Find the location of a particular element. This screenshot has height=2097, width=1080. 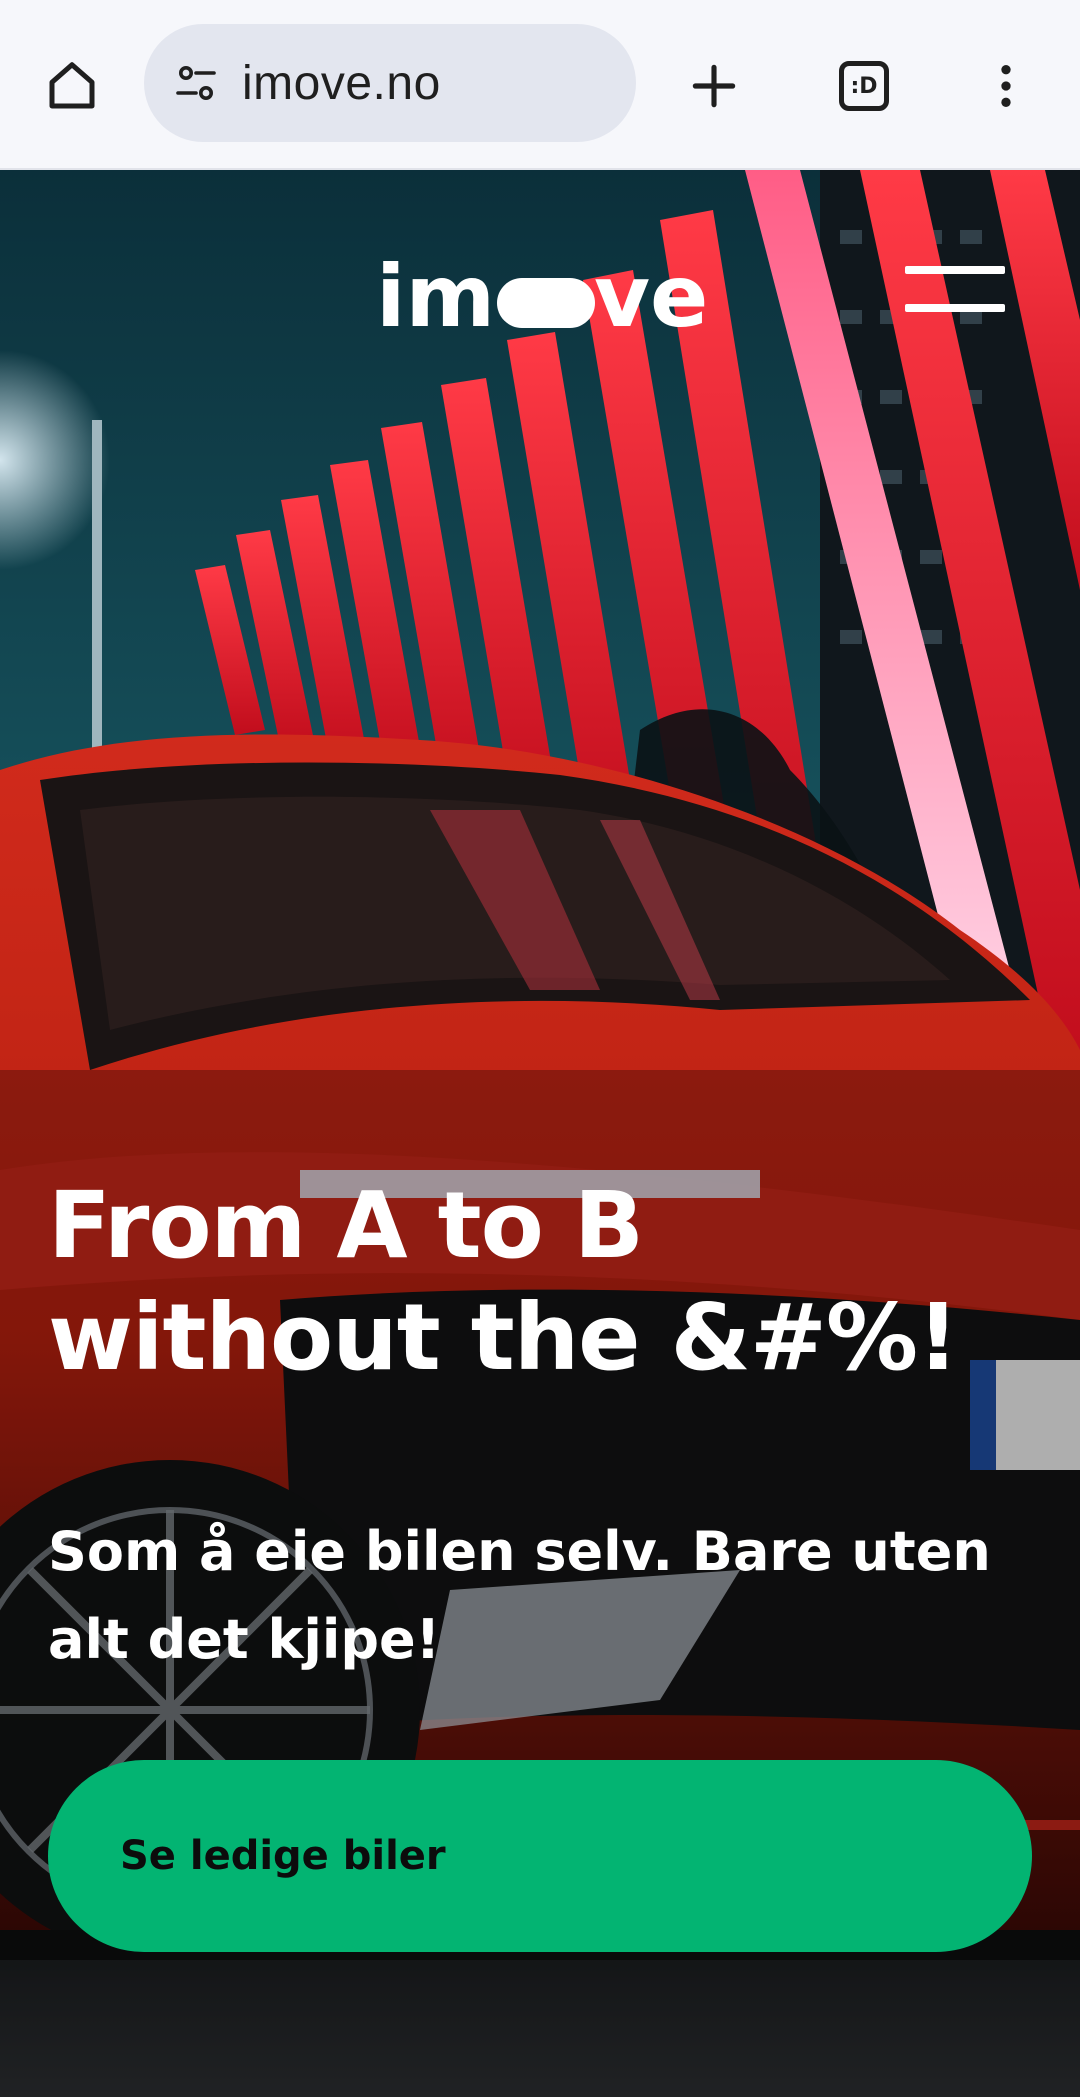

hamburger-menu-icon is located at coordinates (955, 292).